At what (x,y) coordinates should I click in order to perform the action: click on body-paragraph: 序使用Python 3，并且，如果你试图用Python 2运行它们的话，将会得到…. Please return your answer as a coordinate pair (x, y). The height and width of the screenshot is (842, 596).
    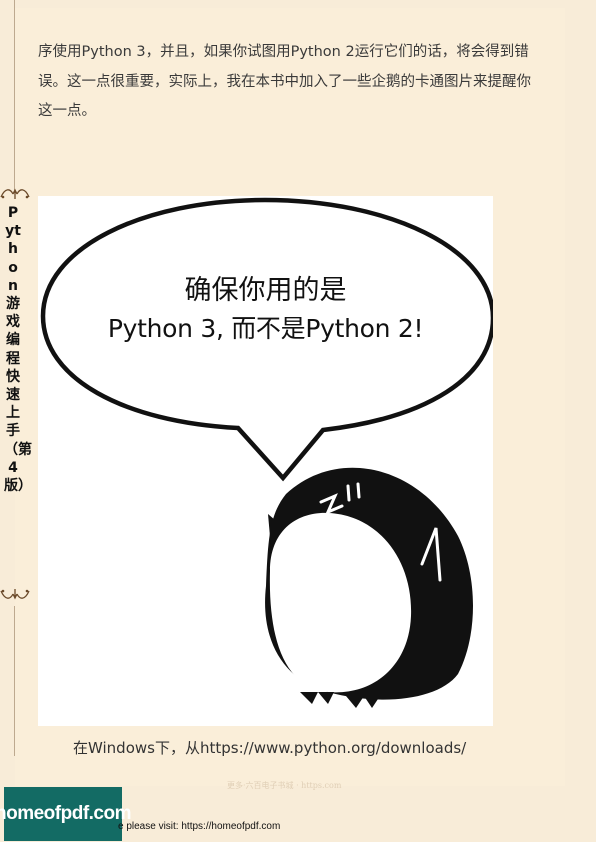
    Looking at the image, I should click on (284, 81).